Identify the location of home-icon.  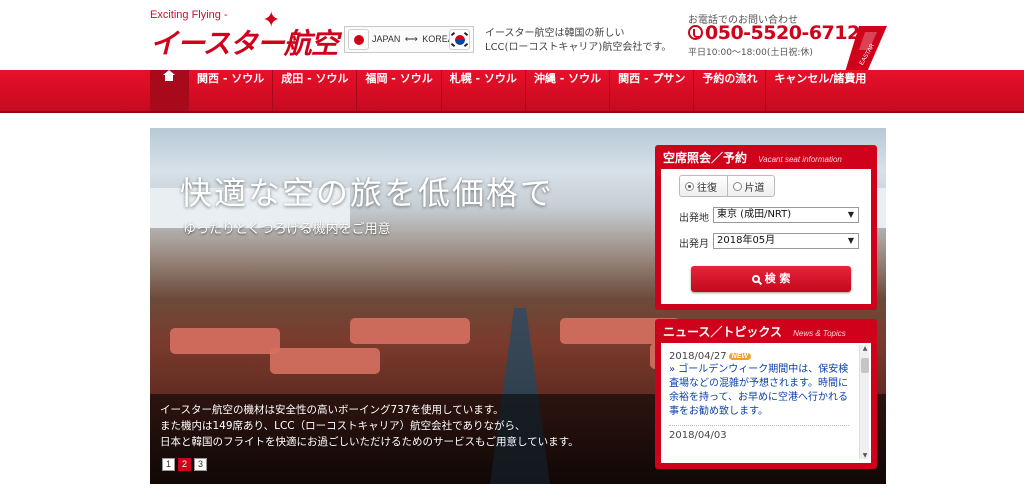
(169, 75).